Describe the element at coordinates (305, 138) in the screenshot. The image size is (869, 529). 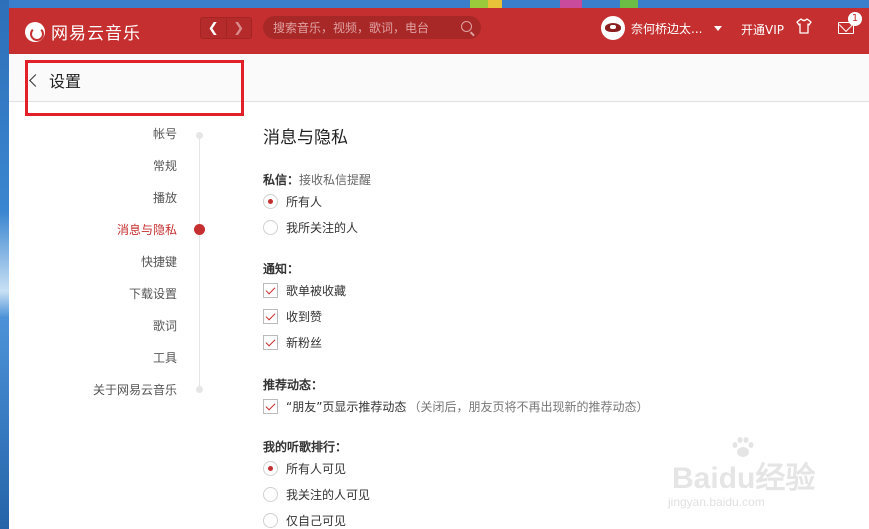
I see `section-title: 消息与隐私` at that location.